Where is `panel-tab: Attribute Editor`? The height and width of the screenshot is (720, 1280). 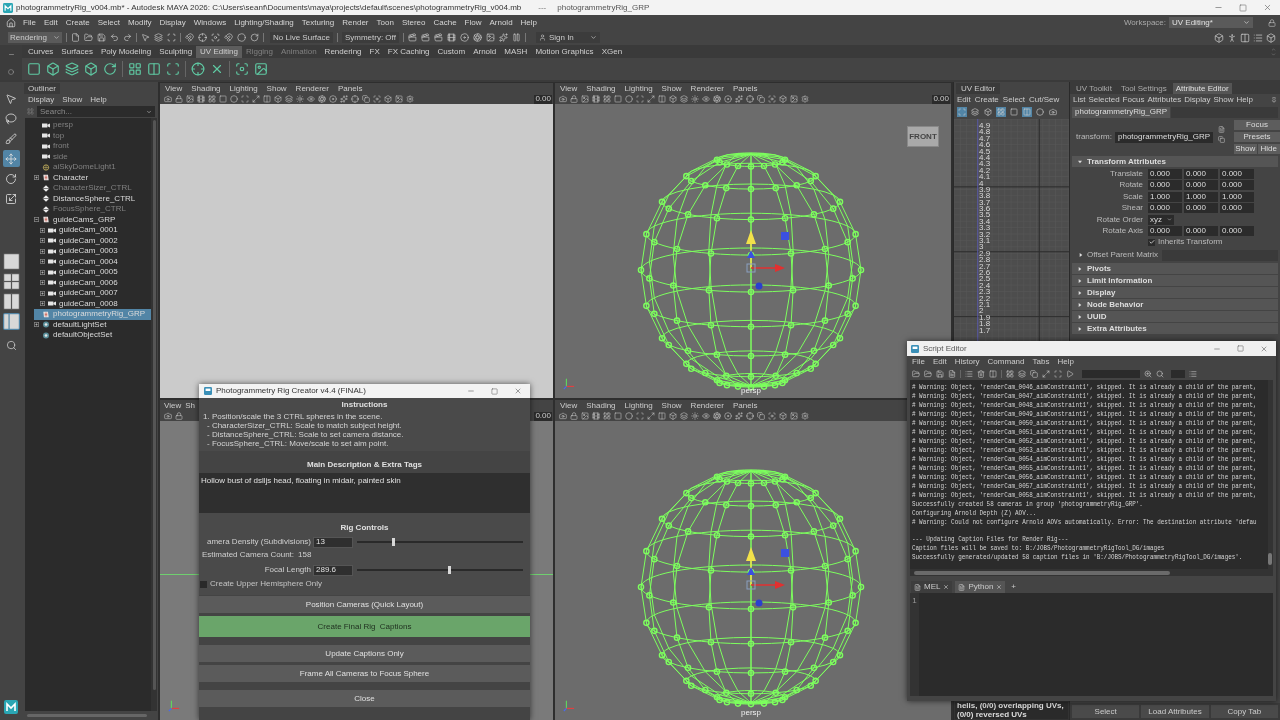 panel-tab: Attribute Editor is located at coordinates (1202, 88).